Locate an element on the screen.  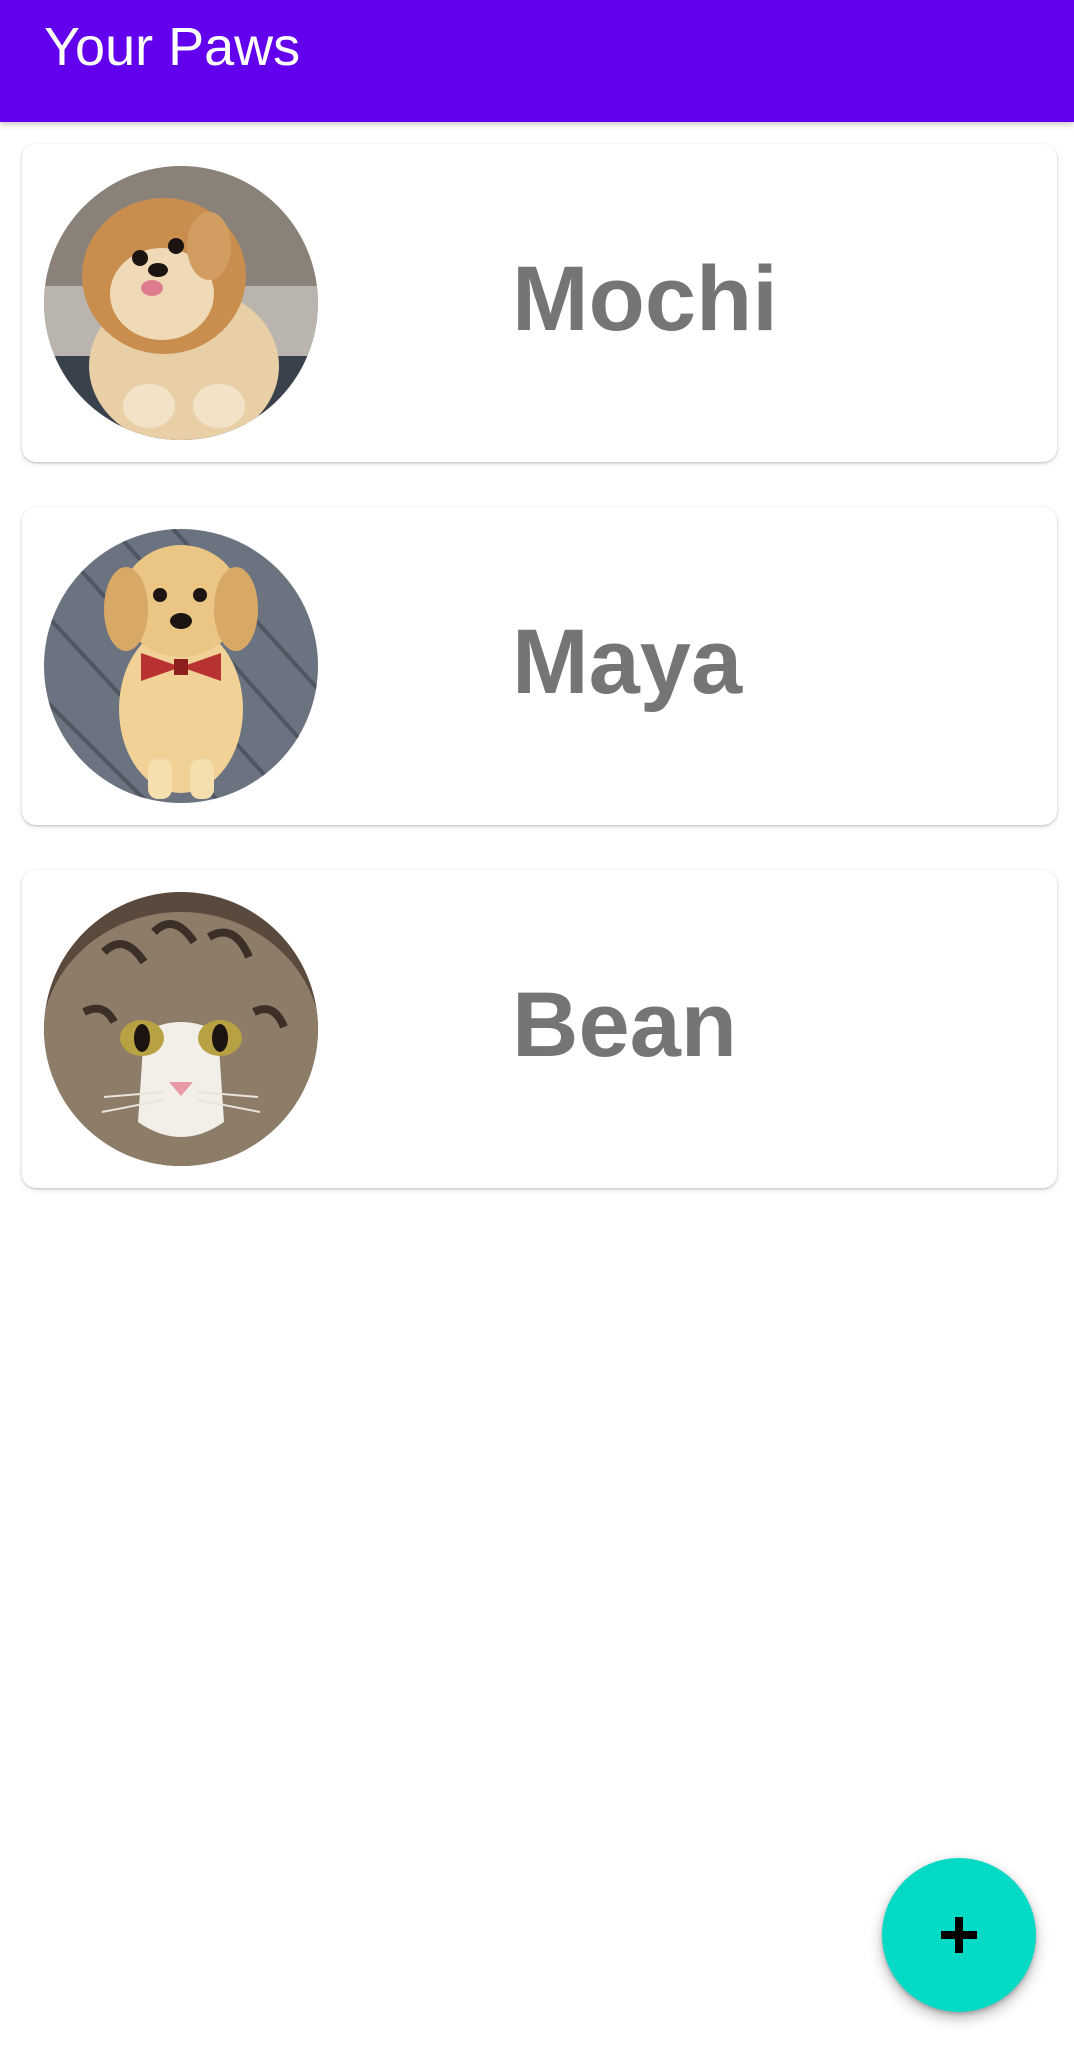
pomeranian-dog-photo is located at coordinates (181, 303).